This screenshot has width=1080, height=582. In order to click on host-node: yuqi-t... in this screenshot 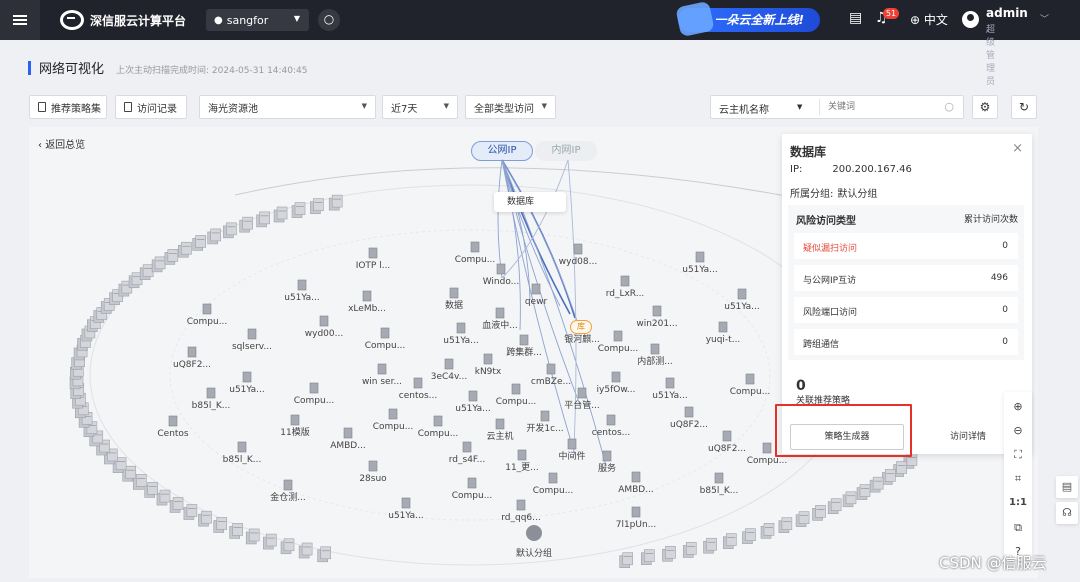, I will do `click(723, 333)`.